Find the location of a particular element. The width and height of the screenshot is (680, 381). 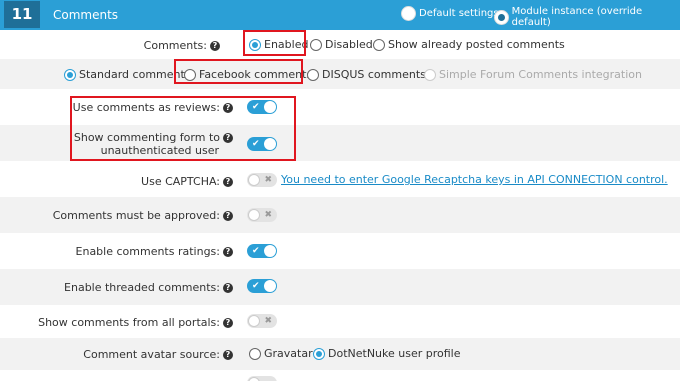

ratings-label: Enable comments ratings:? is located at coordinates (116, 251).